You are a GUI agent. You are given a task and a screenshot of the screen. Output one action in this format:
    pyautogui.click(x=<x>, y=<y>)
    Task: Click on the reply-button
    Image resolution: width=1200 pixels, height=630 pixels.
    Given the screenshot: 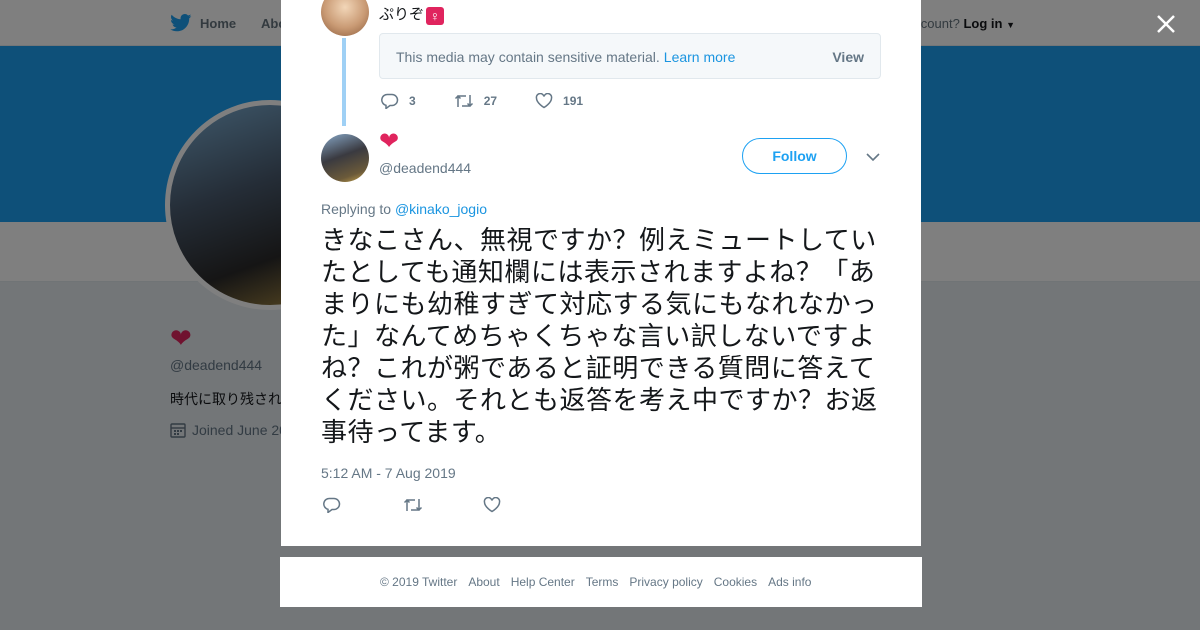 What is the action you would take?
    pyautogui.click(x=363, y=507)
    